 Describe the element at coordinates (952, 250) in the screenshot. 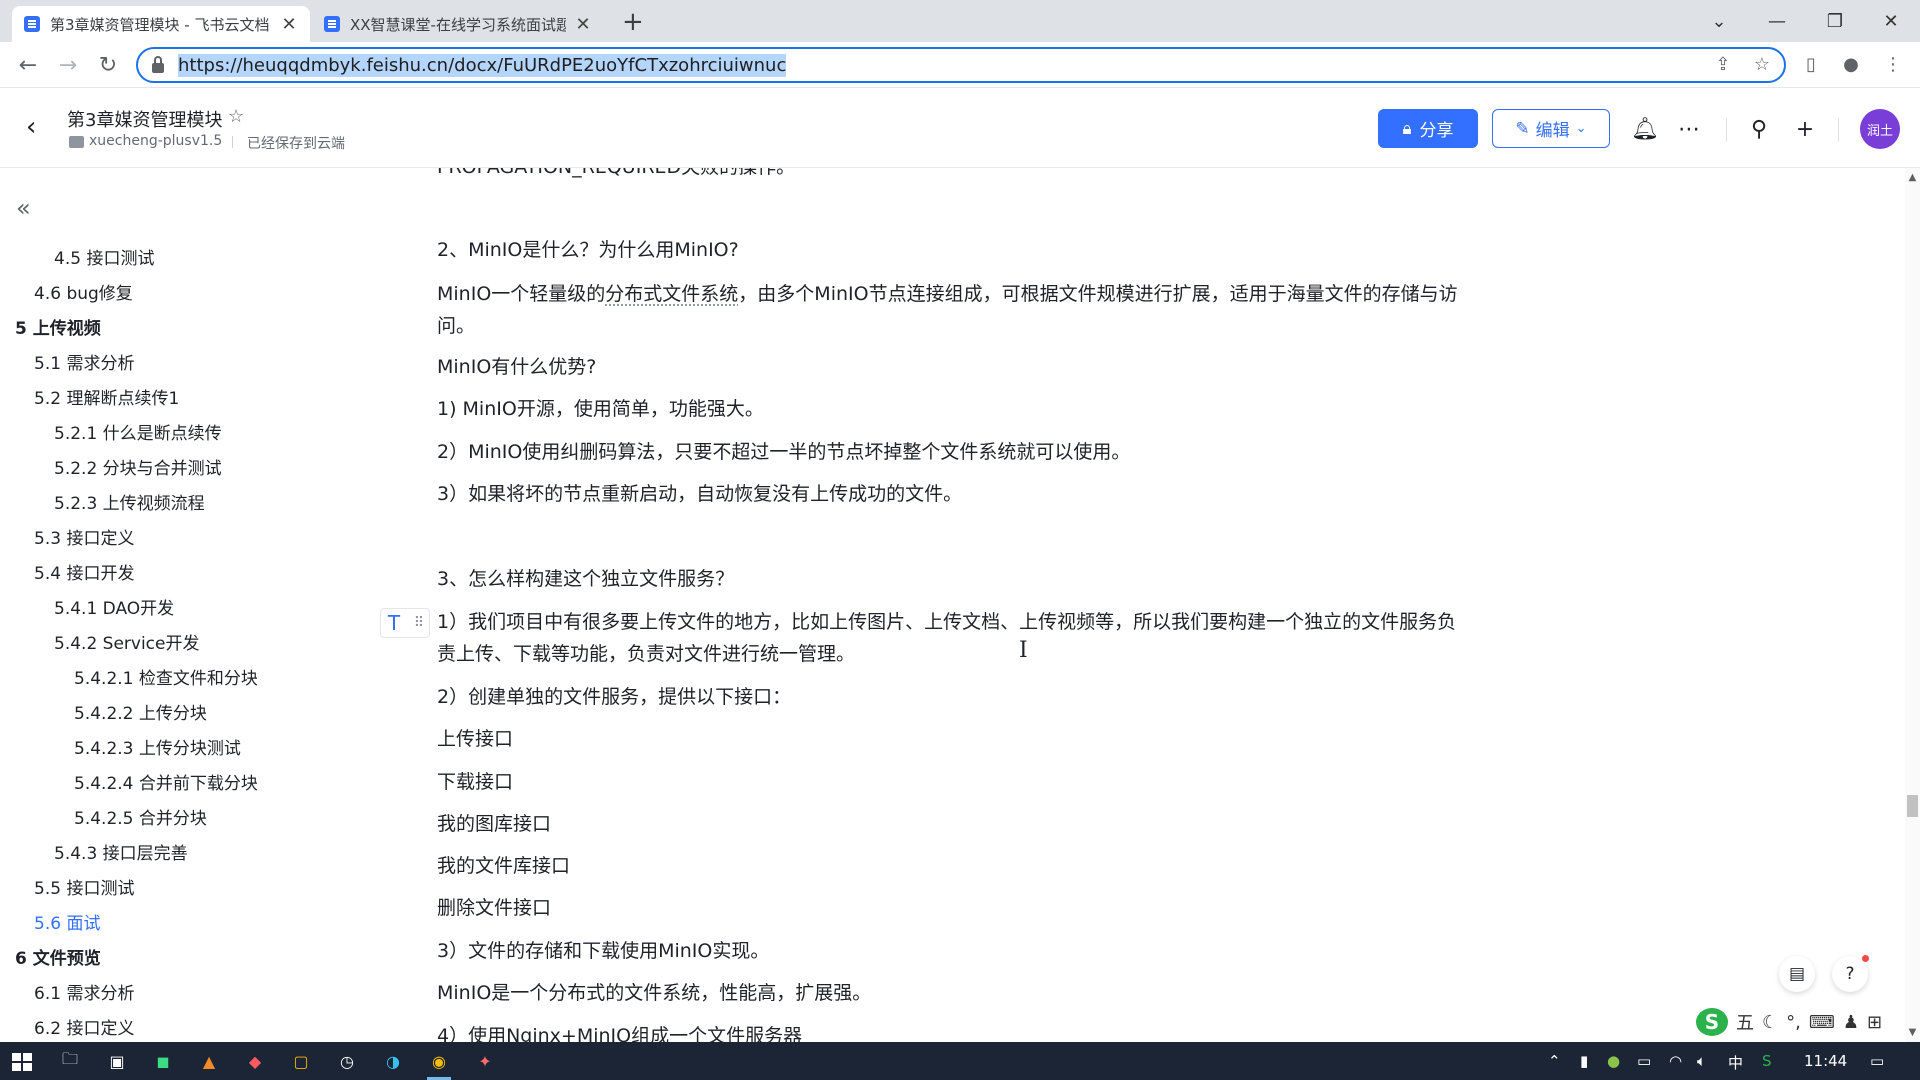

I see `heading-question-2: 2、MinIO是什么？为什么用MinIO?` at that location.